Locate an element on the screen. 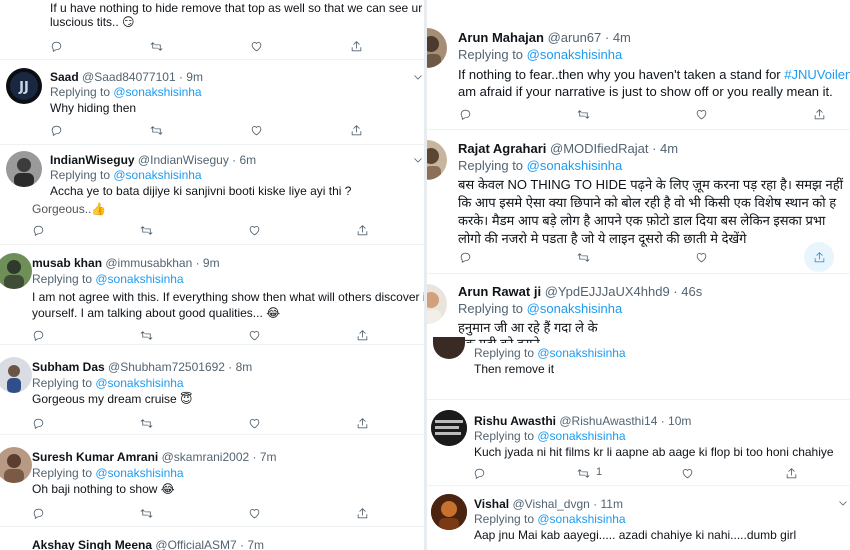 Image resolution: width=850 pixels, height=550 pixels. user-handle: @IndianWiseguy · 6m is located at coordinates (197, 160).